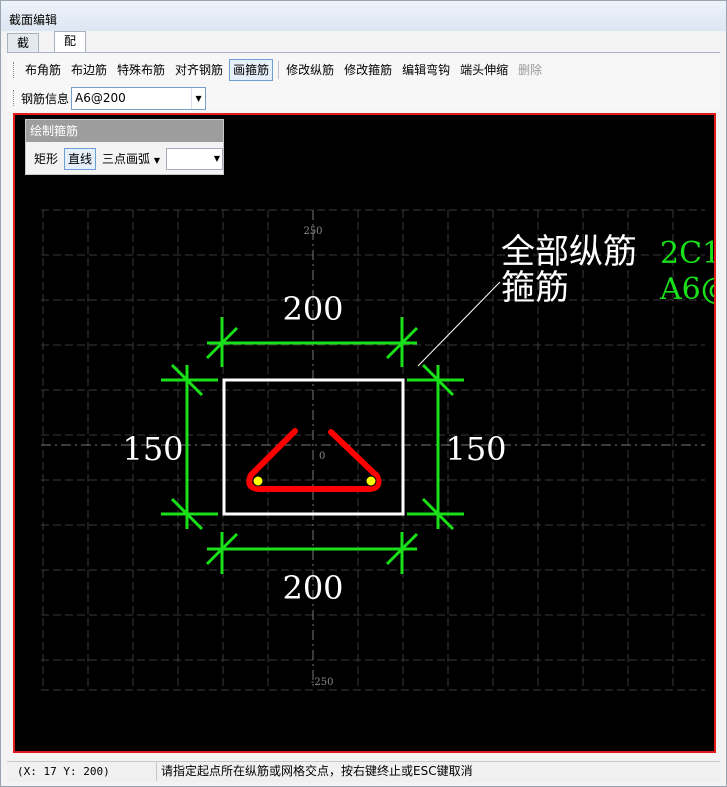  Describe the element at coordinates (426, 70) in the screenshot. I see `edit-hook-button: 编辑弯钩` at that location.